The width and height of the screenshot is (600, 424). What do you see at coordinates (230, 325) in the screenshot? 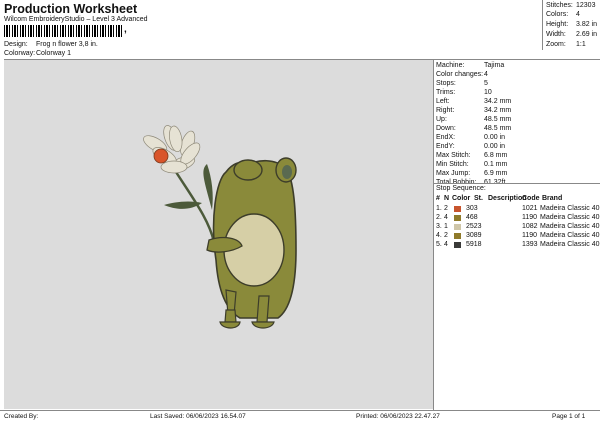
I see `frog-left-foot` at bounding box center [230, 325].